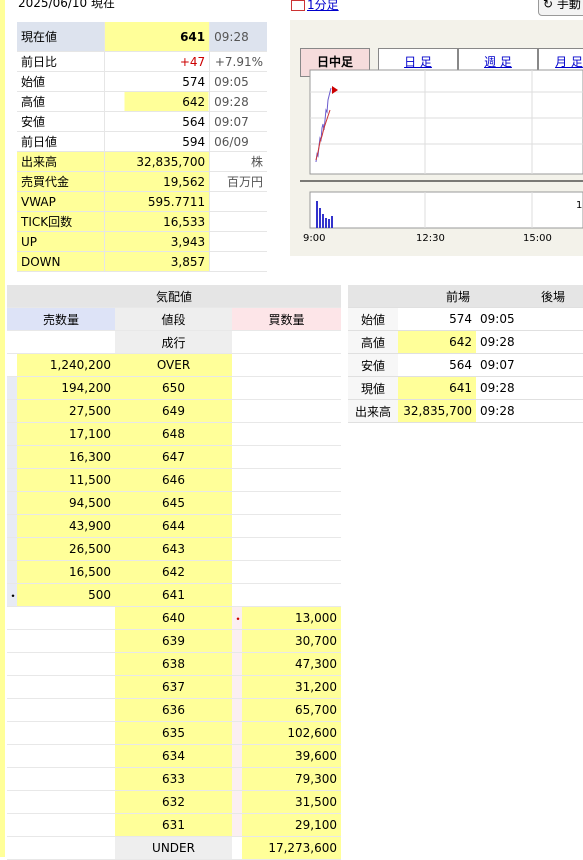 The height and width of the screenshot is (860, 583). I want to click on under-label: UNDER, so click(173, 848).